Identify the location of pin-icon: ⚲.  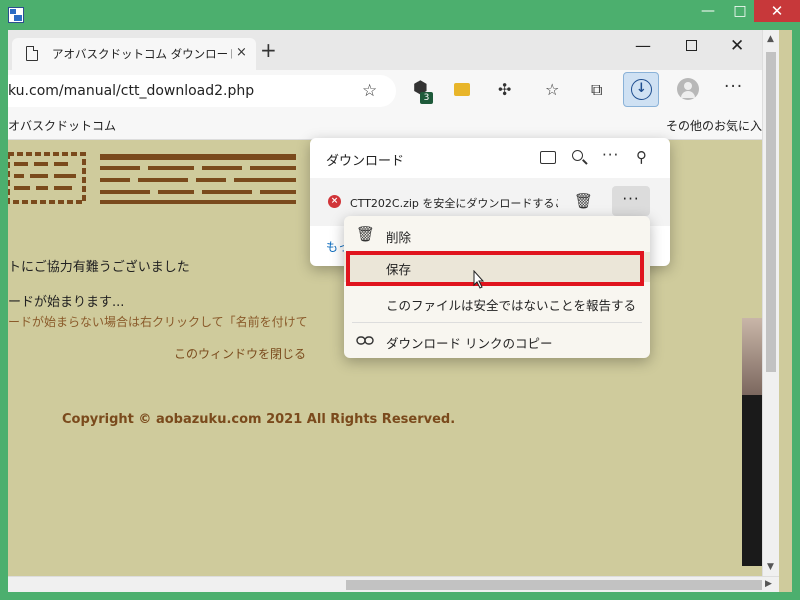
(641, 157).